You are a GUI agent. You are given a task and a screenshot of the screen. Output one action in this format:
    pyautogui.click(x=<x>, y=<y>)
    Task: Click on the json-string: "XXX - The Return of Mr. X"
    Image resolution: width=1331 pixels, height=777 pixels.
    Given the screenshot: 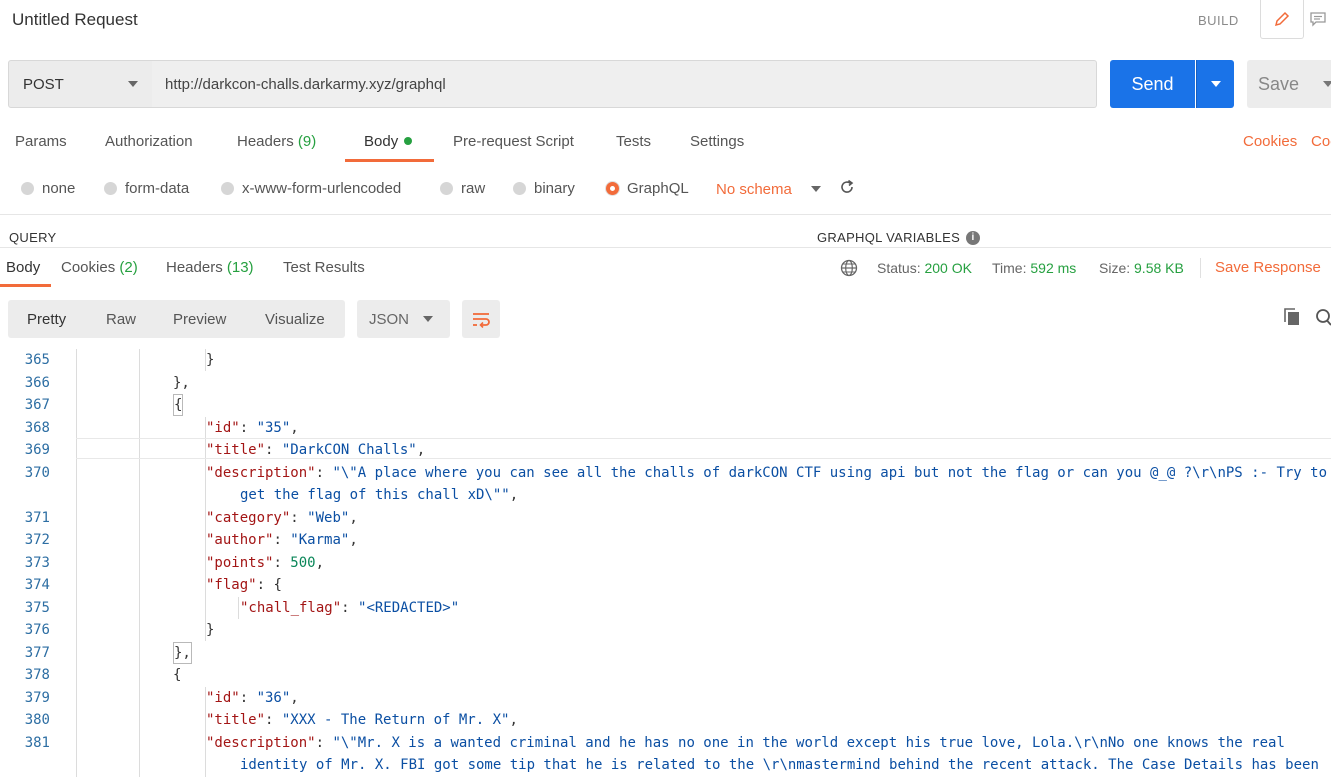 What is the action you would take?
    pyautogui.click(x=395, y=720)
    